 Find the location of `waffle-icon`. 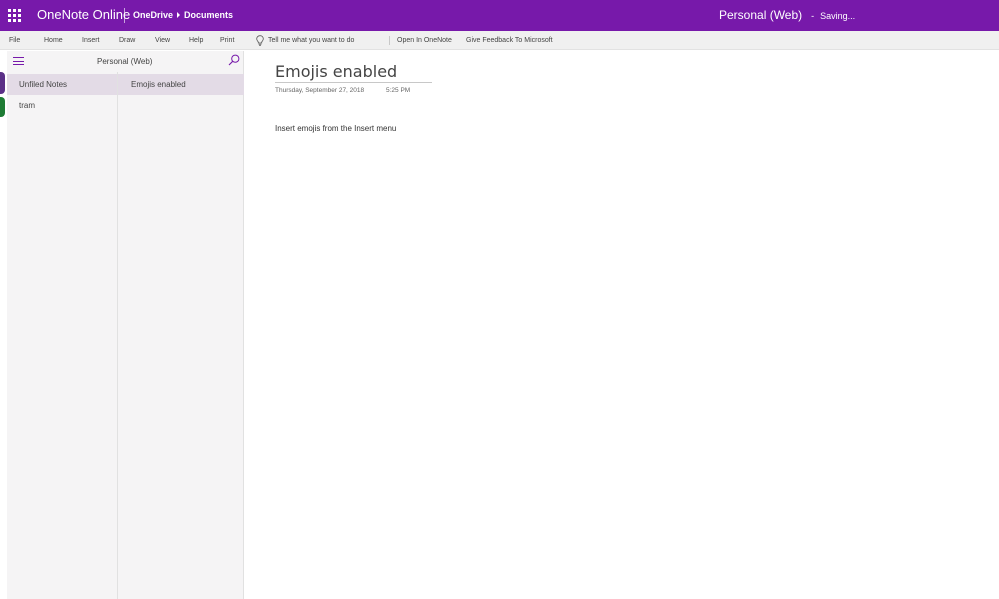

waffle-icon is located at coordinates (14, 15).